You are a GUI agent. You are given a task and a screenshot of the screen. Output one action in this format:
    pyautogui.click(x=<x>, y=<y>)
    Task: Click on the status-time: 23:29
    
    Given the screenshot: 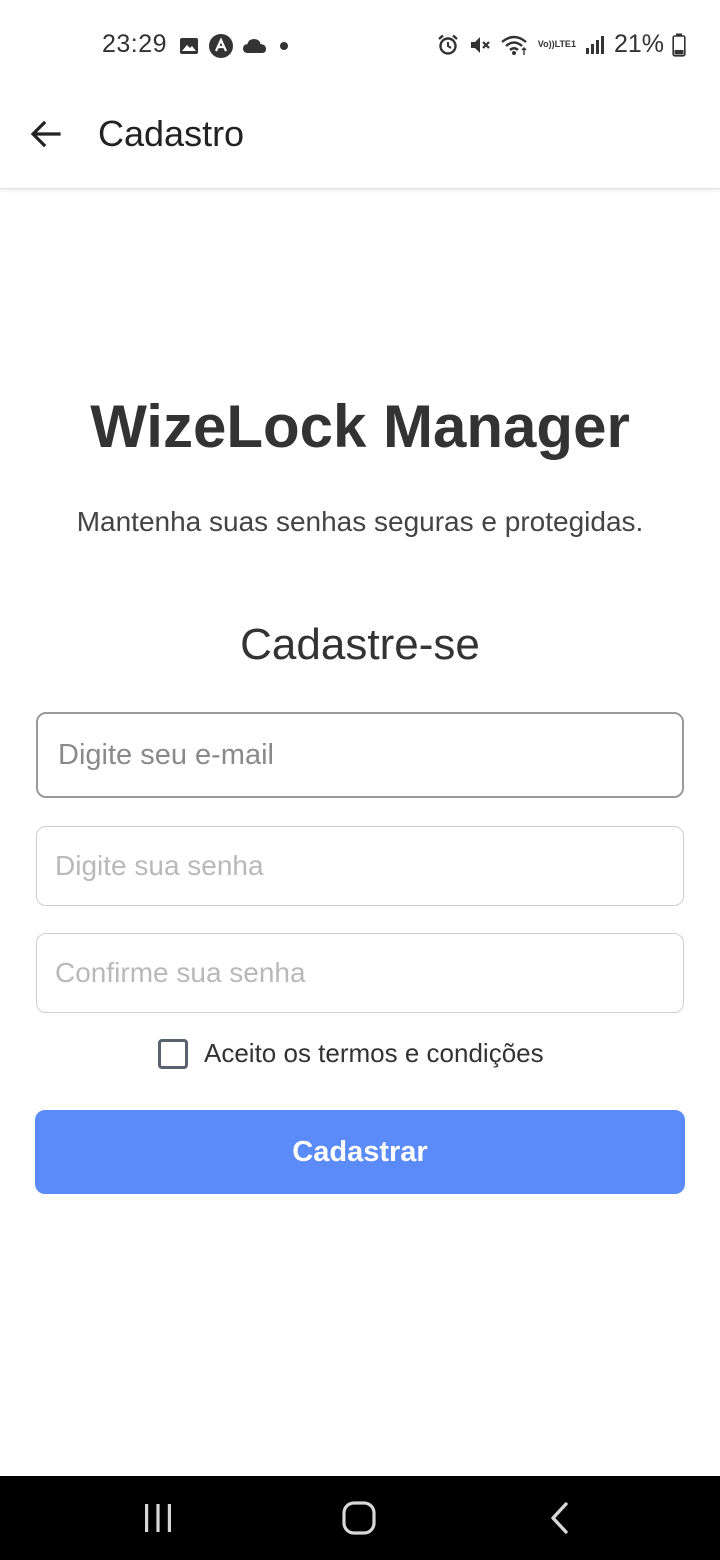 What is the action you would take?
    pyautogui.click(x=135, y=44)
    